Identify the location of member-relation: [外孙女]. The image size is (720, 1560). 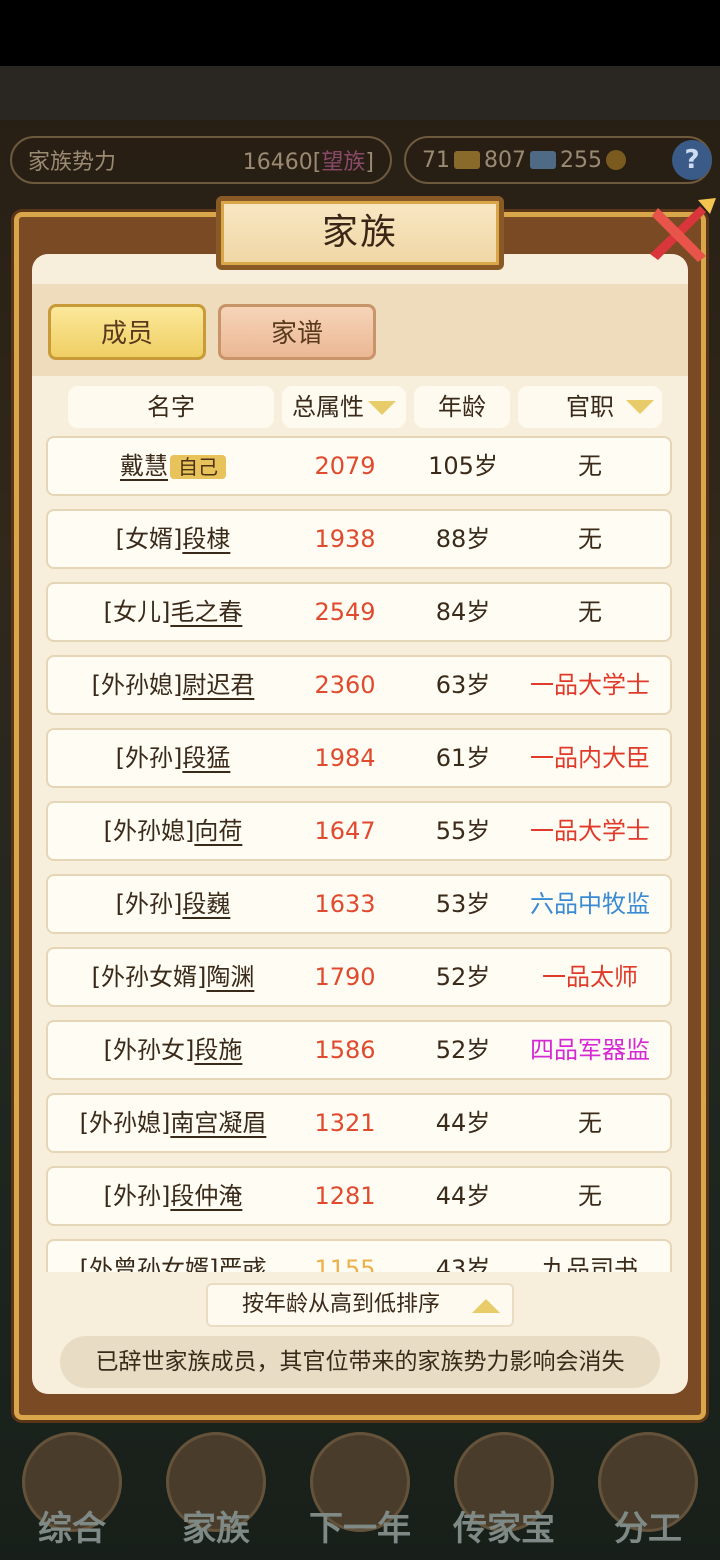
(149, 1050).